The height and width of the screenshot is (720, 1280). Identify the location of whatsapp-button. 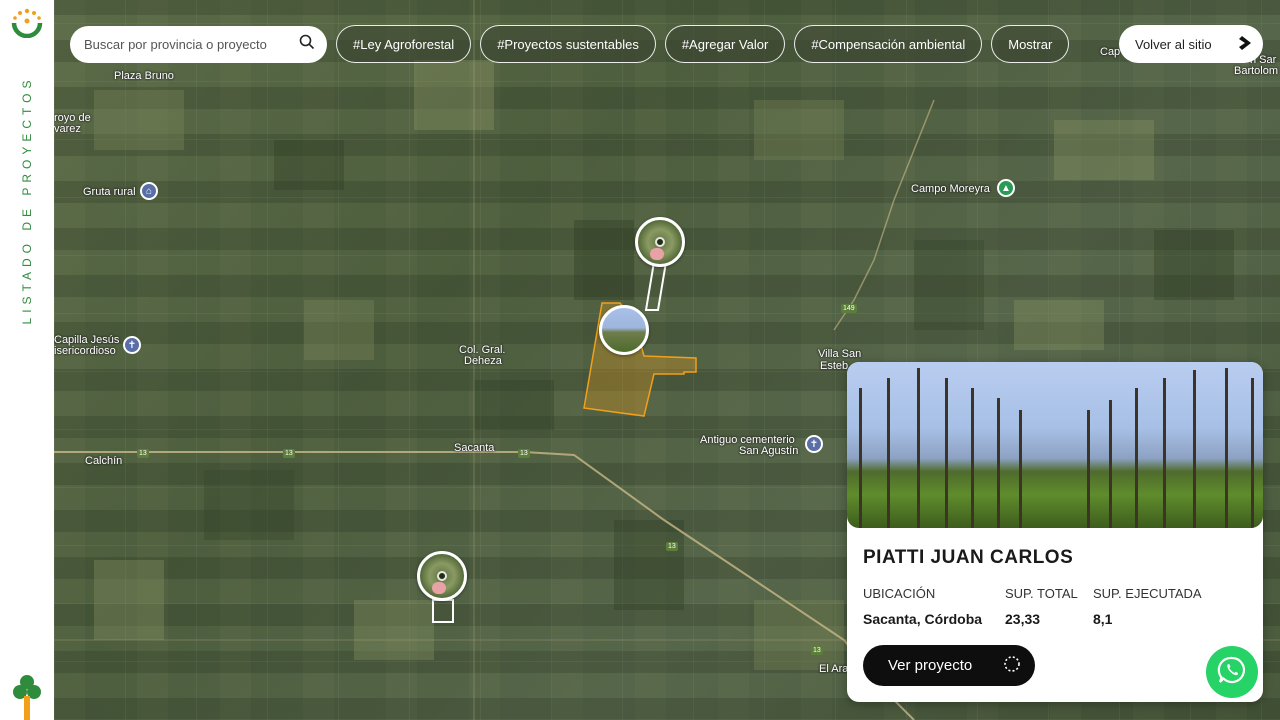
(1232, 672).